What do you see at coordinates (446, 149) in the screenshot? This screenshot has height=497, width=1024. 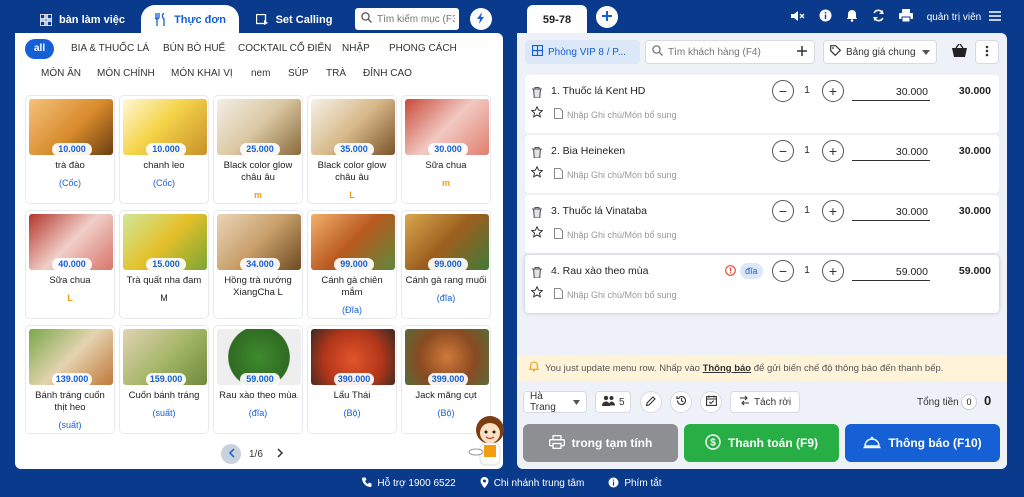 I see `menu-item-card: 30.000 Sữa chua m` at bounding box center [446, 149].